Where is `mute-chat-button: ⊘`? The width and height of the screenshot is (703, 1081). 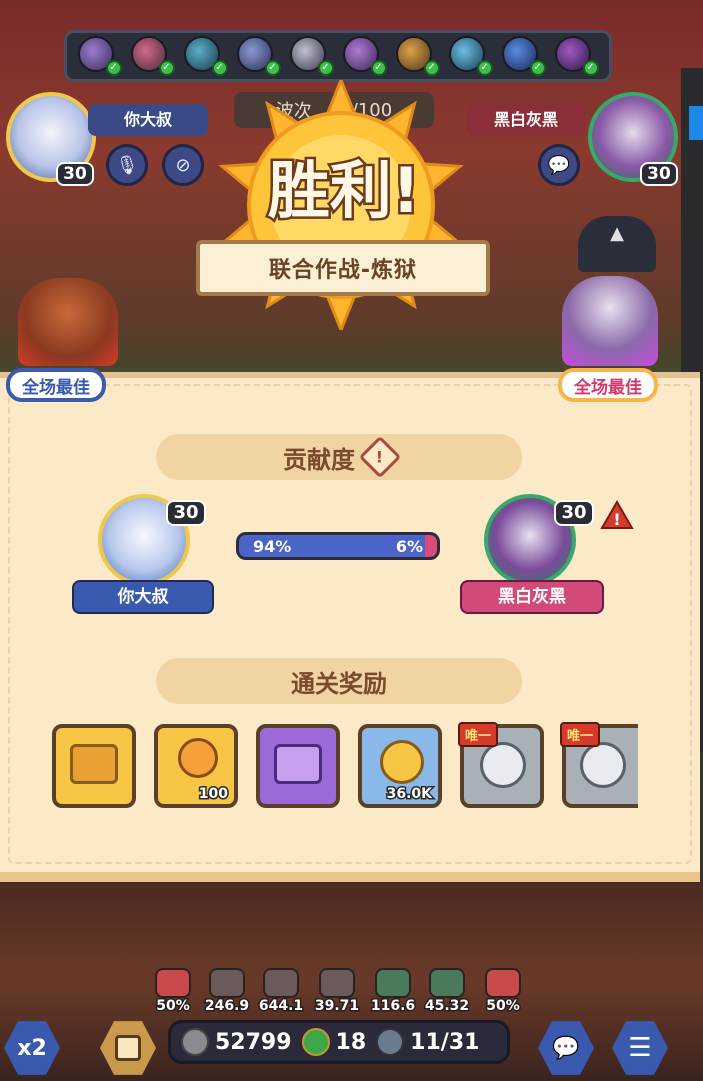 mute-chat-button: ⊘ is located at coordinates (183, 165).